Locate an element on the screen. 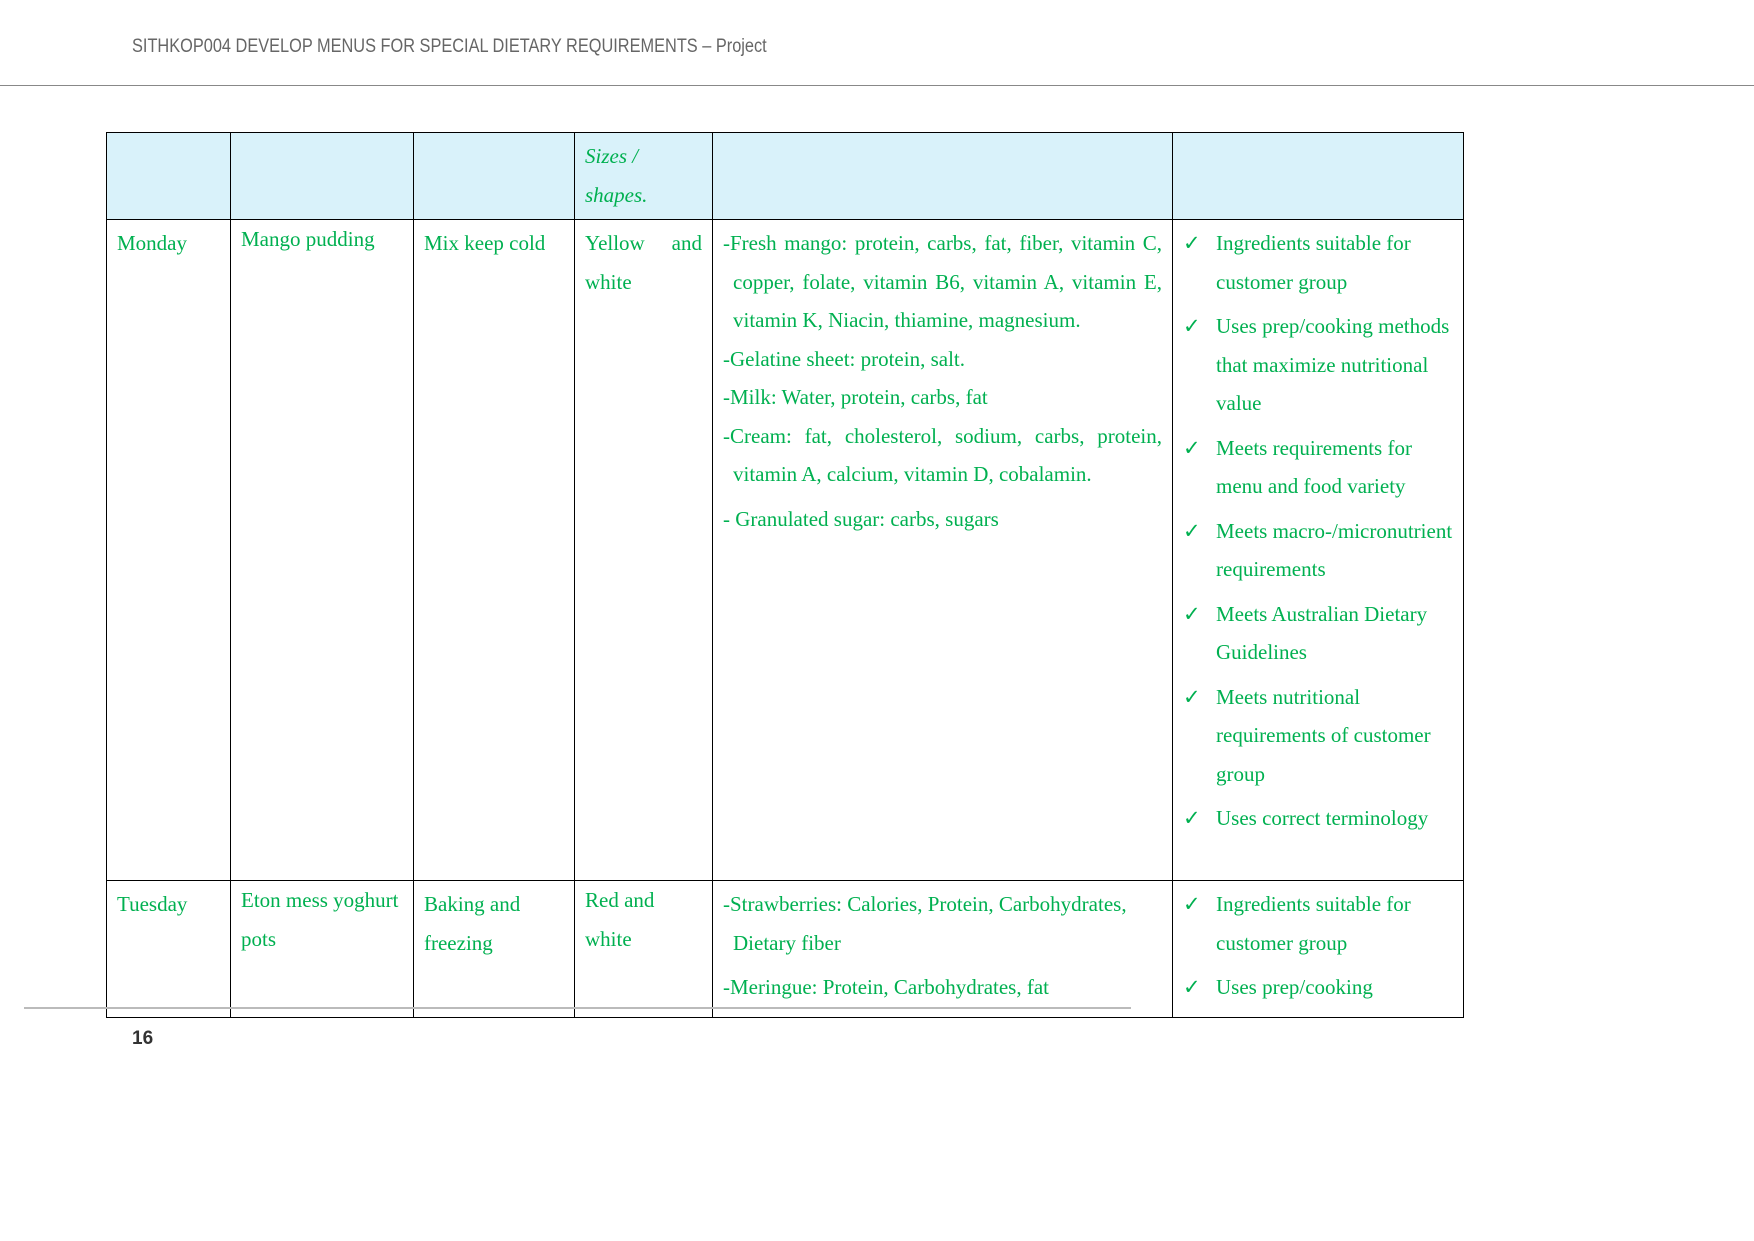 The width and height of the screenshot is (1754, 1241). day-cell: Monday is located at coordinates (168, 550).